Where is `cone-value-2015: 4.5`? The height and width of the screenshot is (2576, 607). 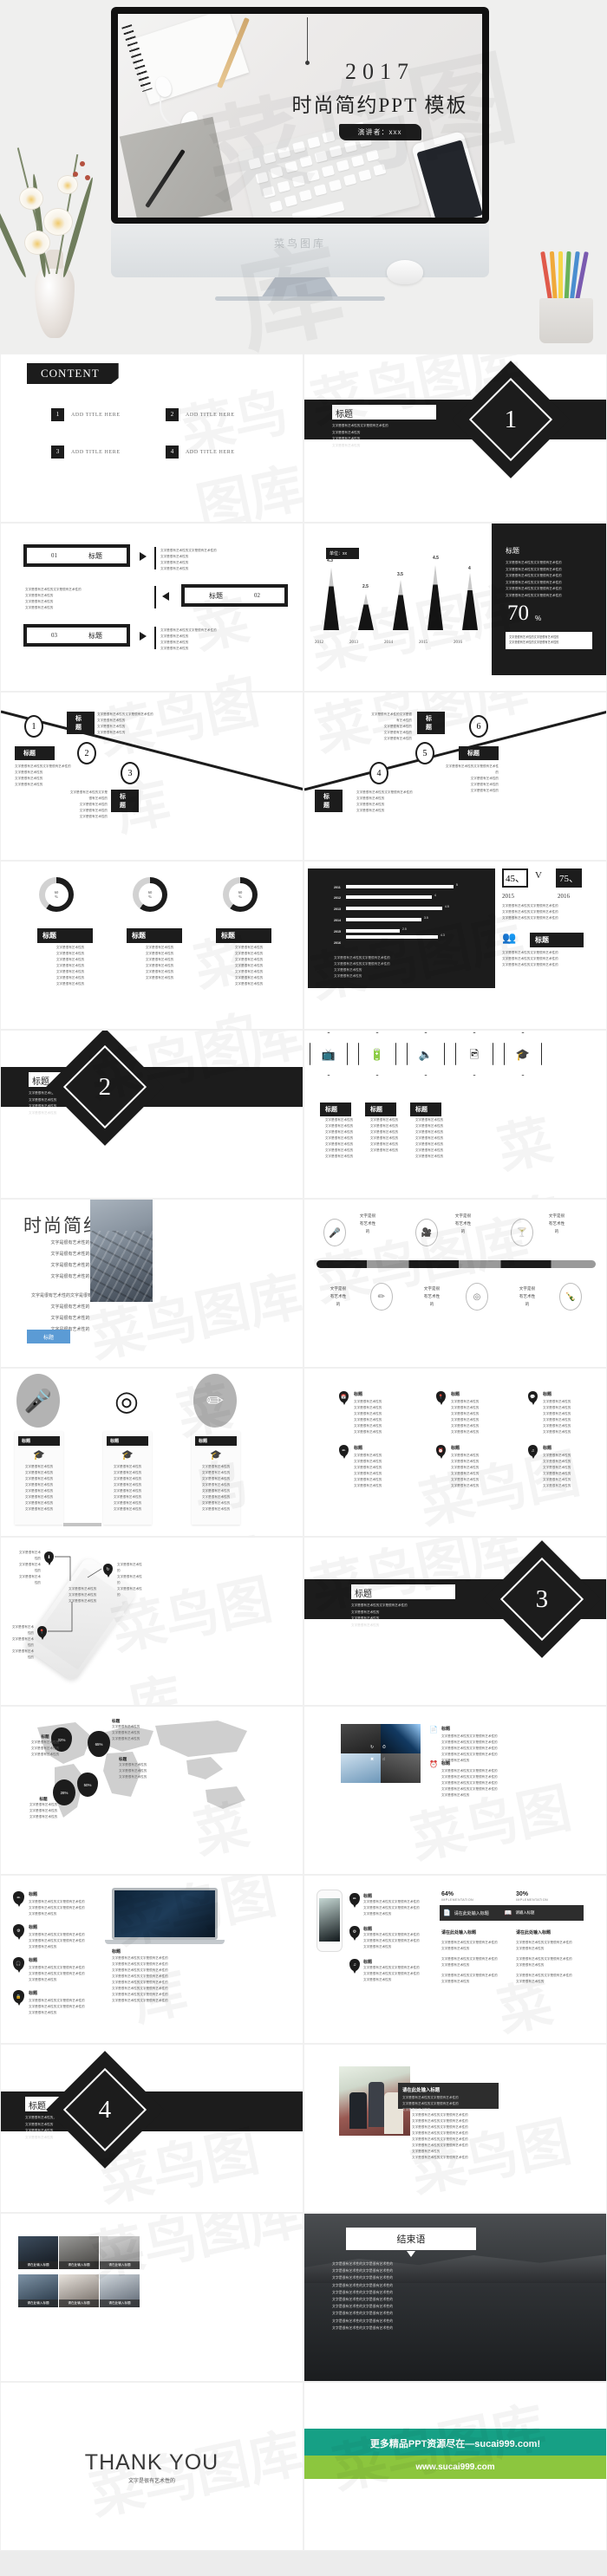
cone-value-2015: 4.5 is located at coordinates (436, 558).